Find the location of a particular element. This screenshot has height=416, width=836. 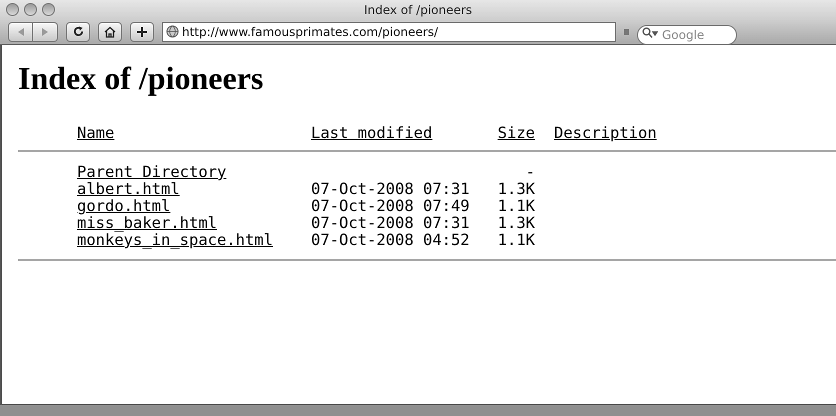

add-bookmark-button is located at coordinates (142, 32).